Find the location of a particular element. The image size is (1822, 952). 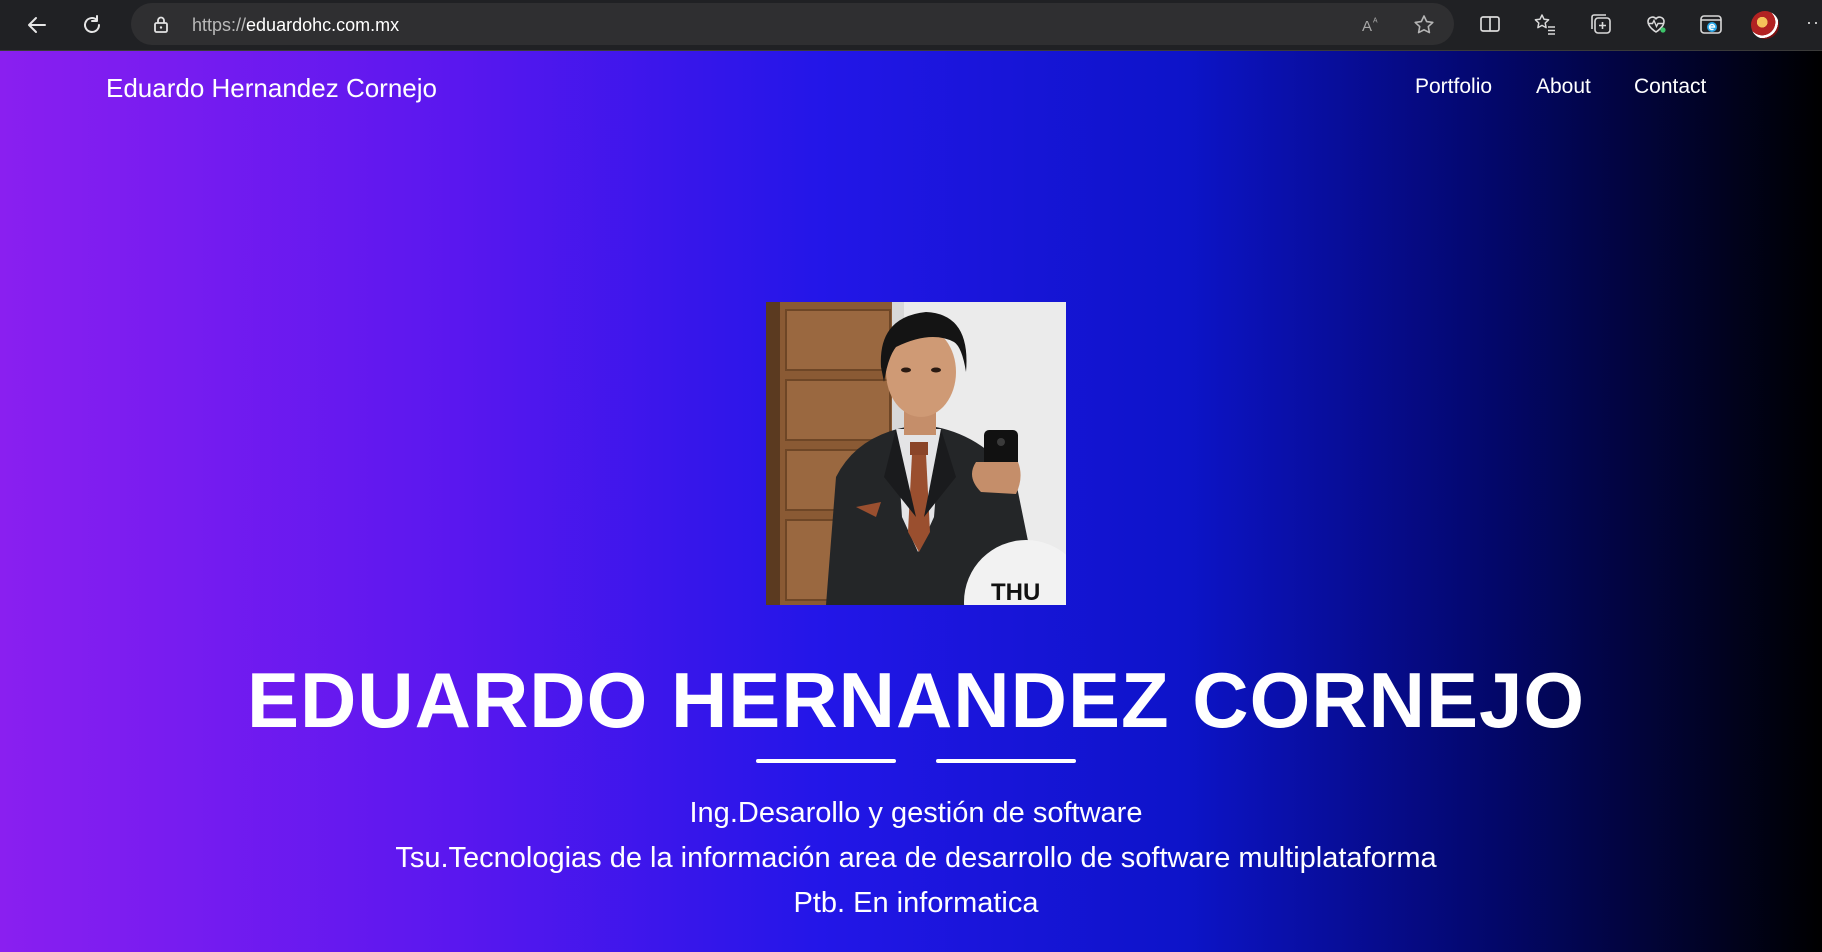

favorite-star-icon is located at coordinates (1424, 25).